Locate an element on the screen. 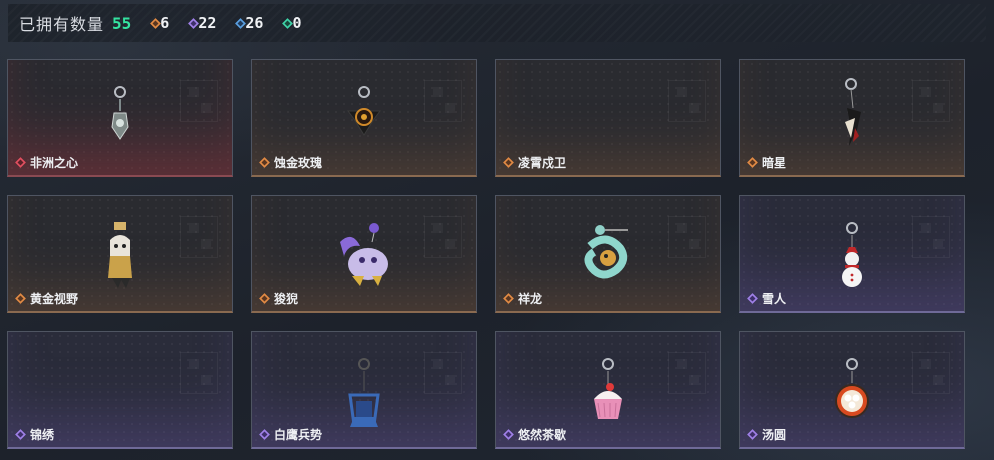  stat-orange: 6 is located at coordinates (160, 23).